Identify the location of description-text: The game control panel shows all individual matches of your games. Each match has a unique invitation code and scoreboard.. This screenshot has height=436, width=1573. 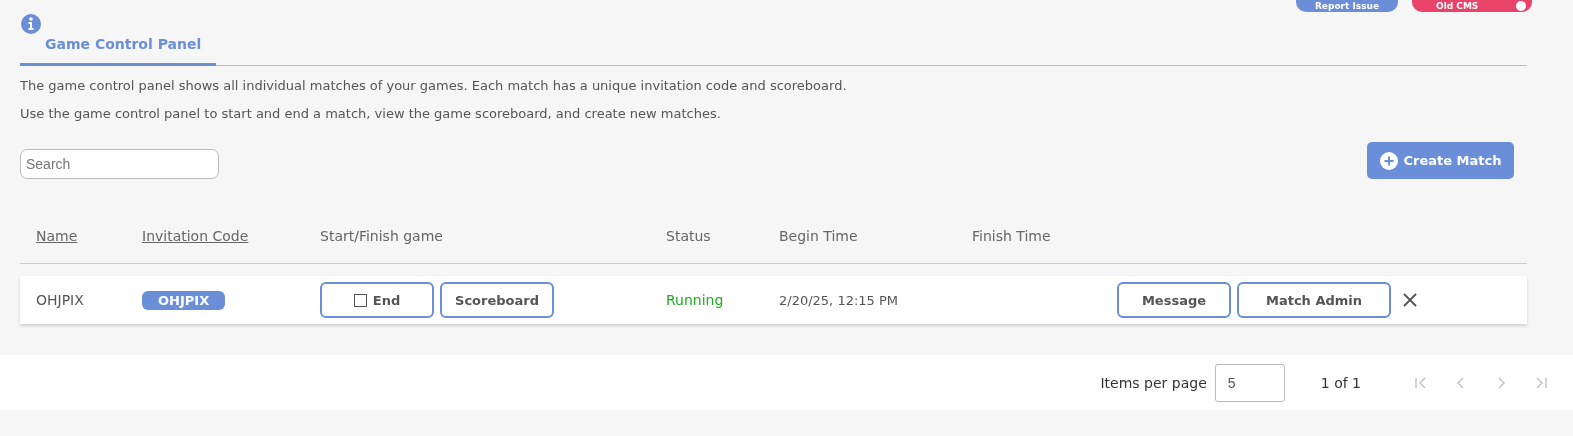
(434, 86).